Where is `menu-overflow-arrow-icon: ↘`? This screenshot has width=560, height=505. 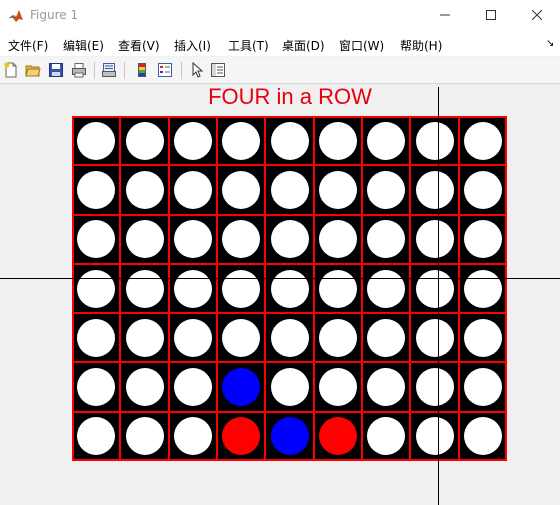
menu-overflow-arrow-icon: ↘ is located at coordinates (550, 43).